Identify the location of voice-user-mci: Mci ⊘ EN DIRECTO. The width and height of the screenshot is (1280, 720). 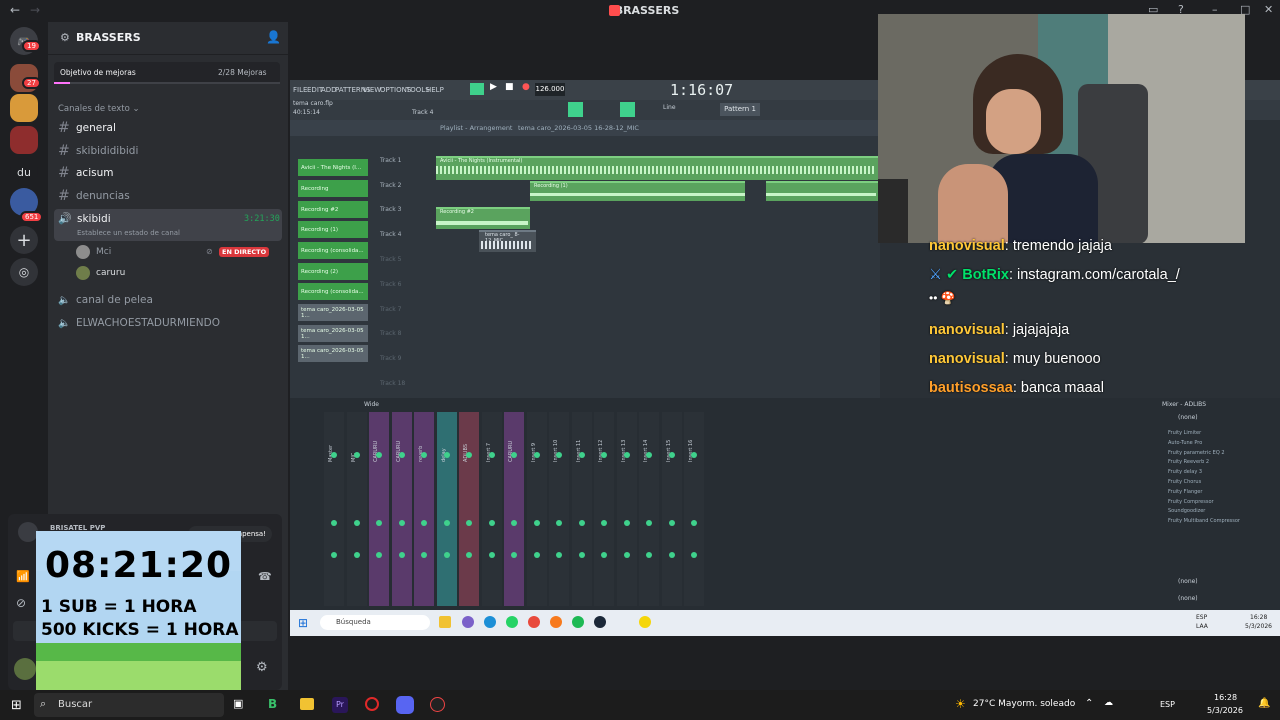
(178, 253).